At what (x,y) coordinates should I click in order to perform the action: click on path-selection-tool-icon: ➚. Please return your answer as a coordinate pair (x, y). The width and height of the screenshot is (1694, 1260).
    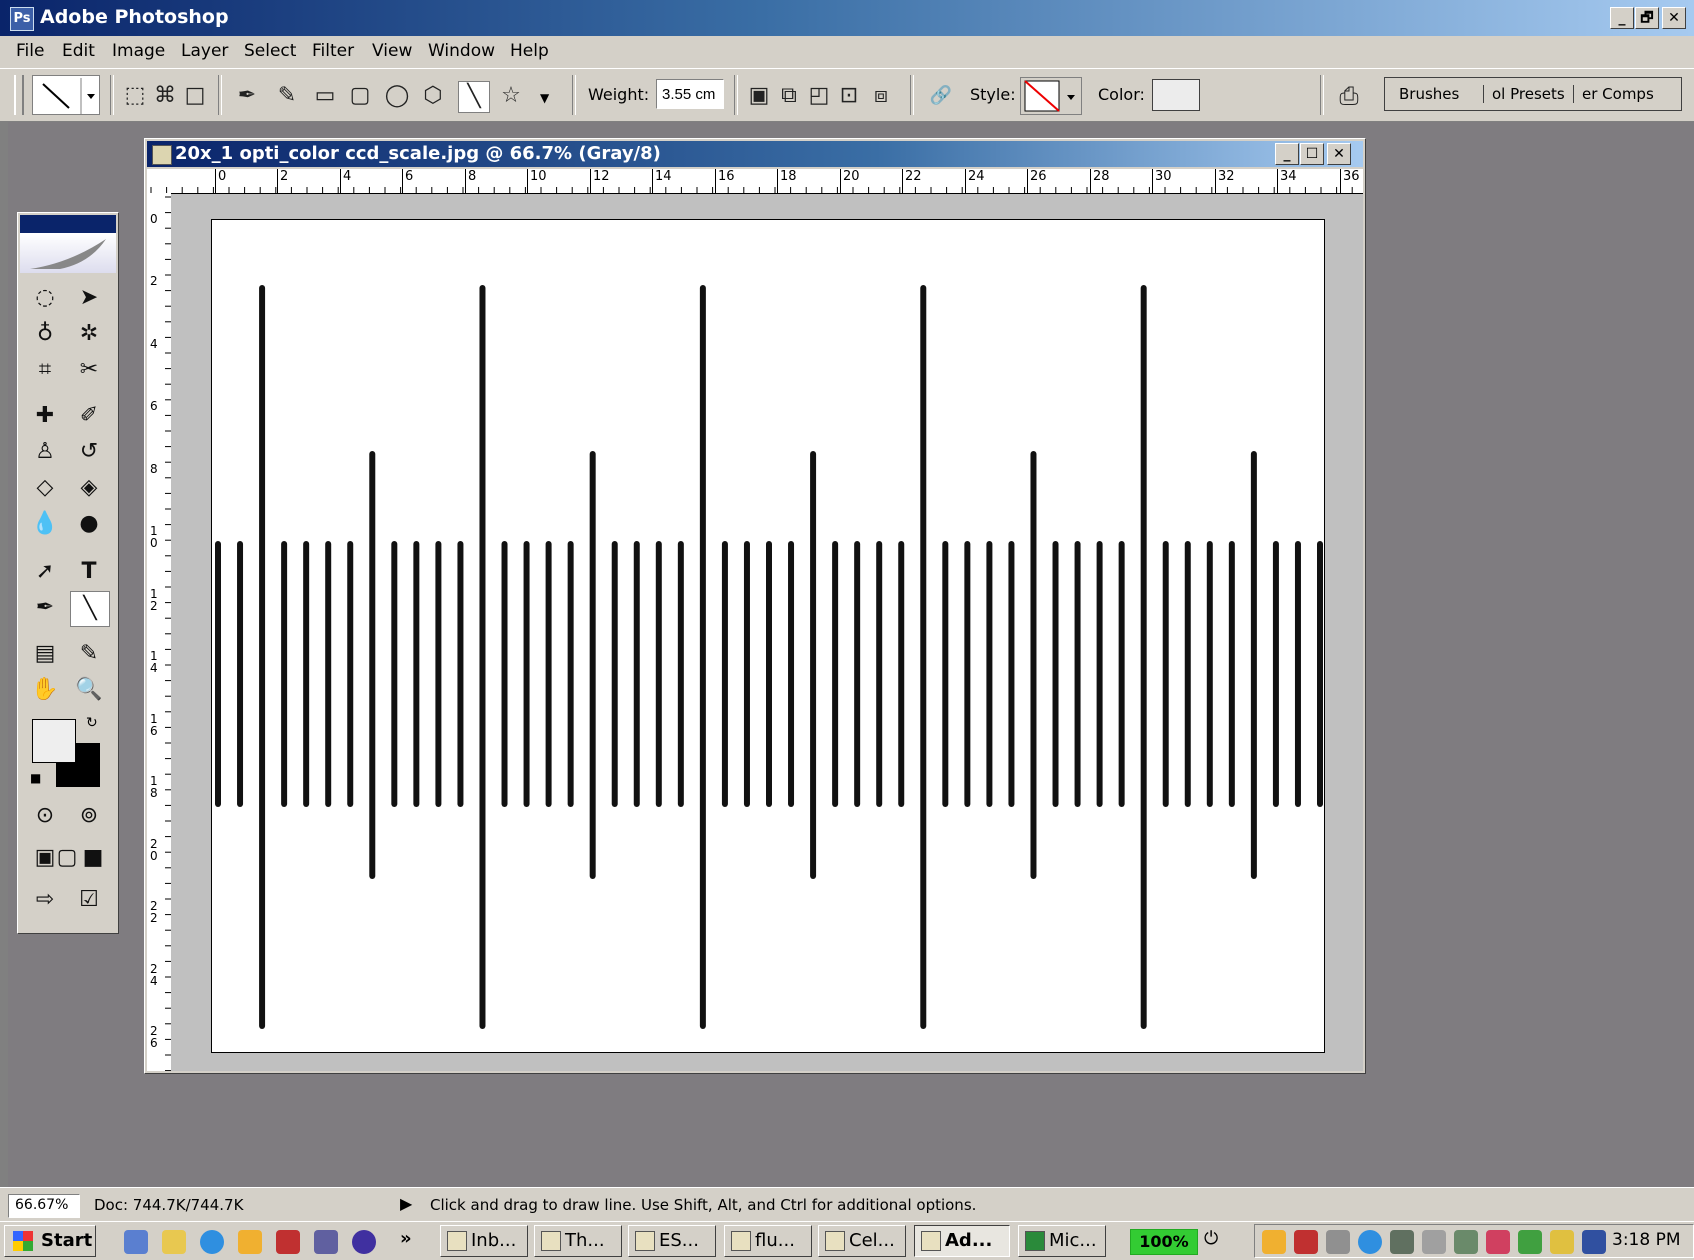
    Looking at the image, I should click on (45, 572).